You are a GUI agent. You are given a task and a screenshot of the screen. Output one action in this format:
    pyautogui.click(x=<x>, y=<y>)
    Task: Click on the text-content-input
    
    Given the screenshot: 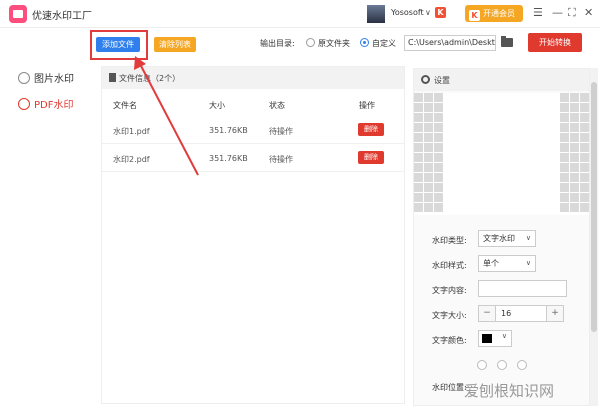 What is the action you would take?
    pyautogui.click(x=522, y=288)
    